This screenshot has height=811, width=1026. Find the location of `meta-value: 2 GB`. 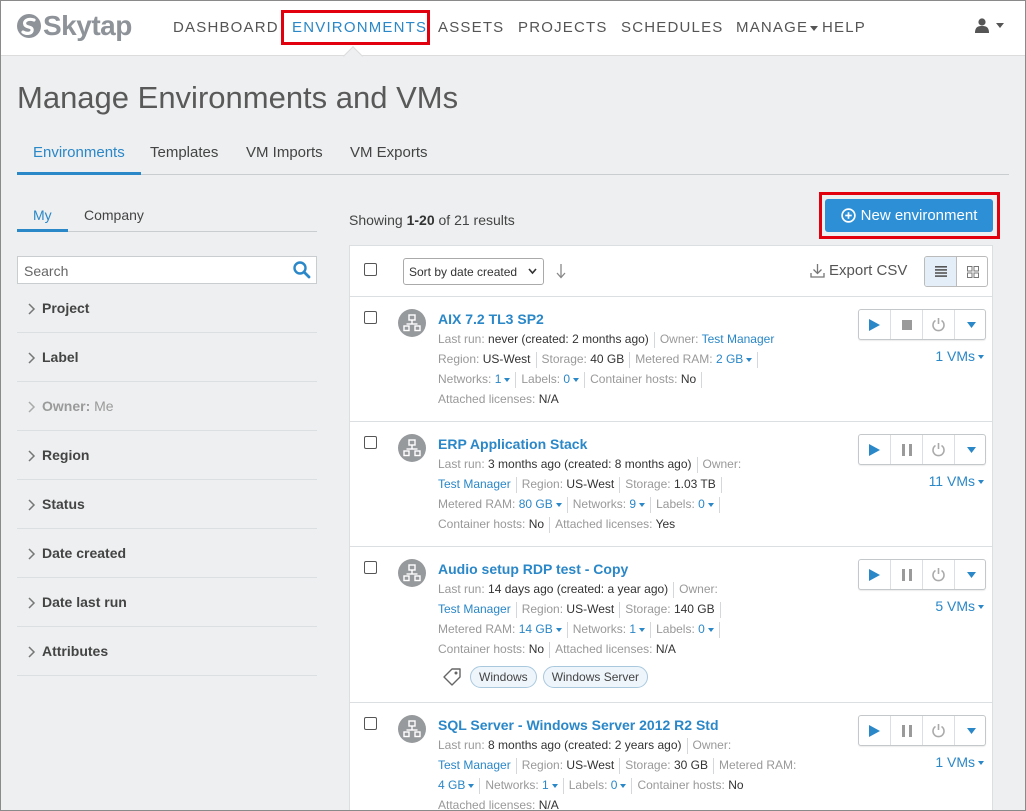

meta-value: 2 GB is located at coordinates (729, 359).